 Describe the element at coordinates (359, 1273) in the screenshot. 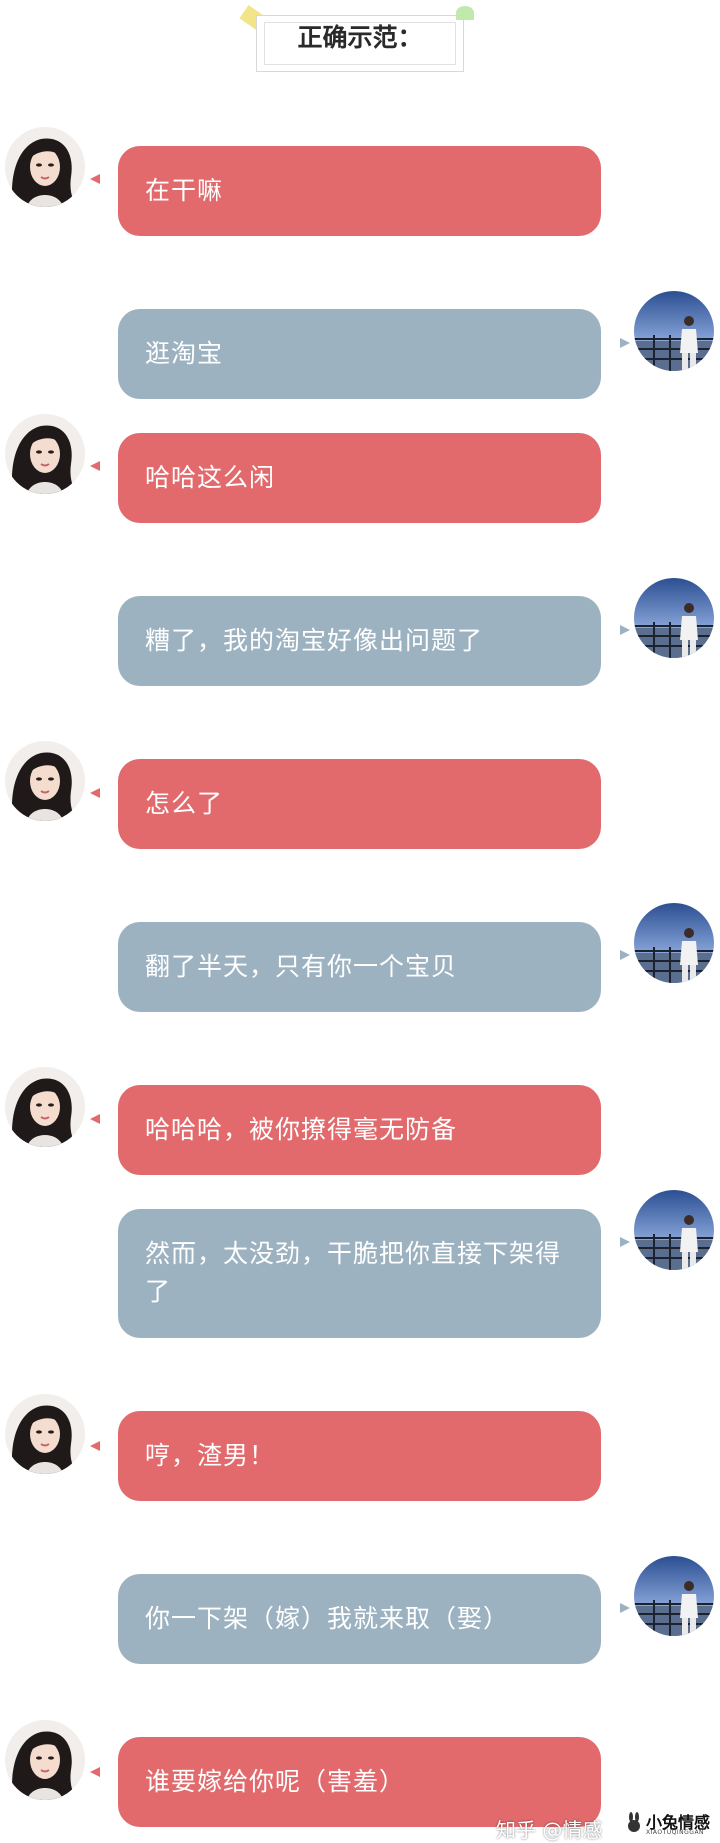

I see `message-bubble-him: 然而，太没劲，干脆把你直接下架得了` at that location.